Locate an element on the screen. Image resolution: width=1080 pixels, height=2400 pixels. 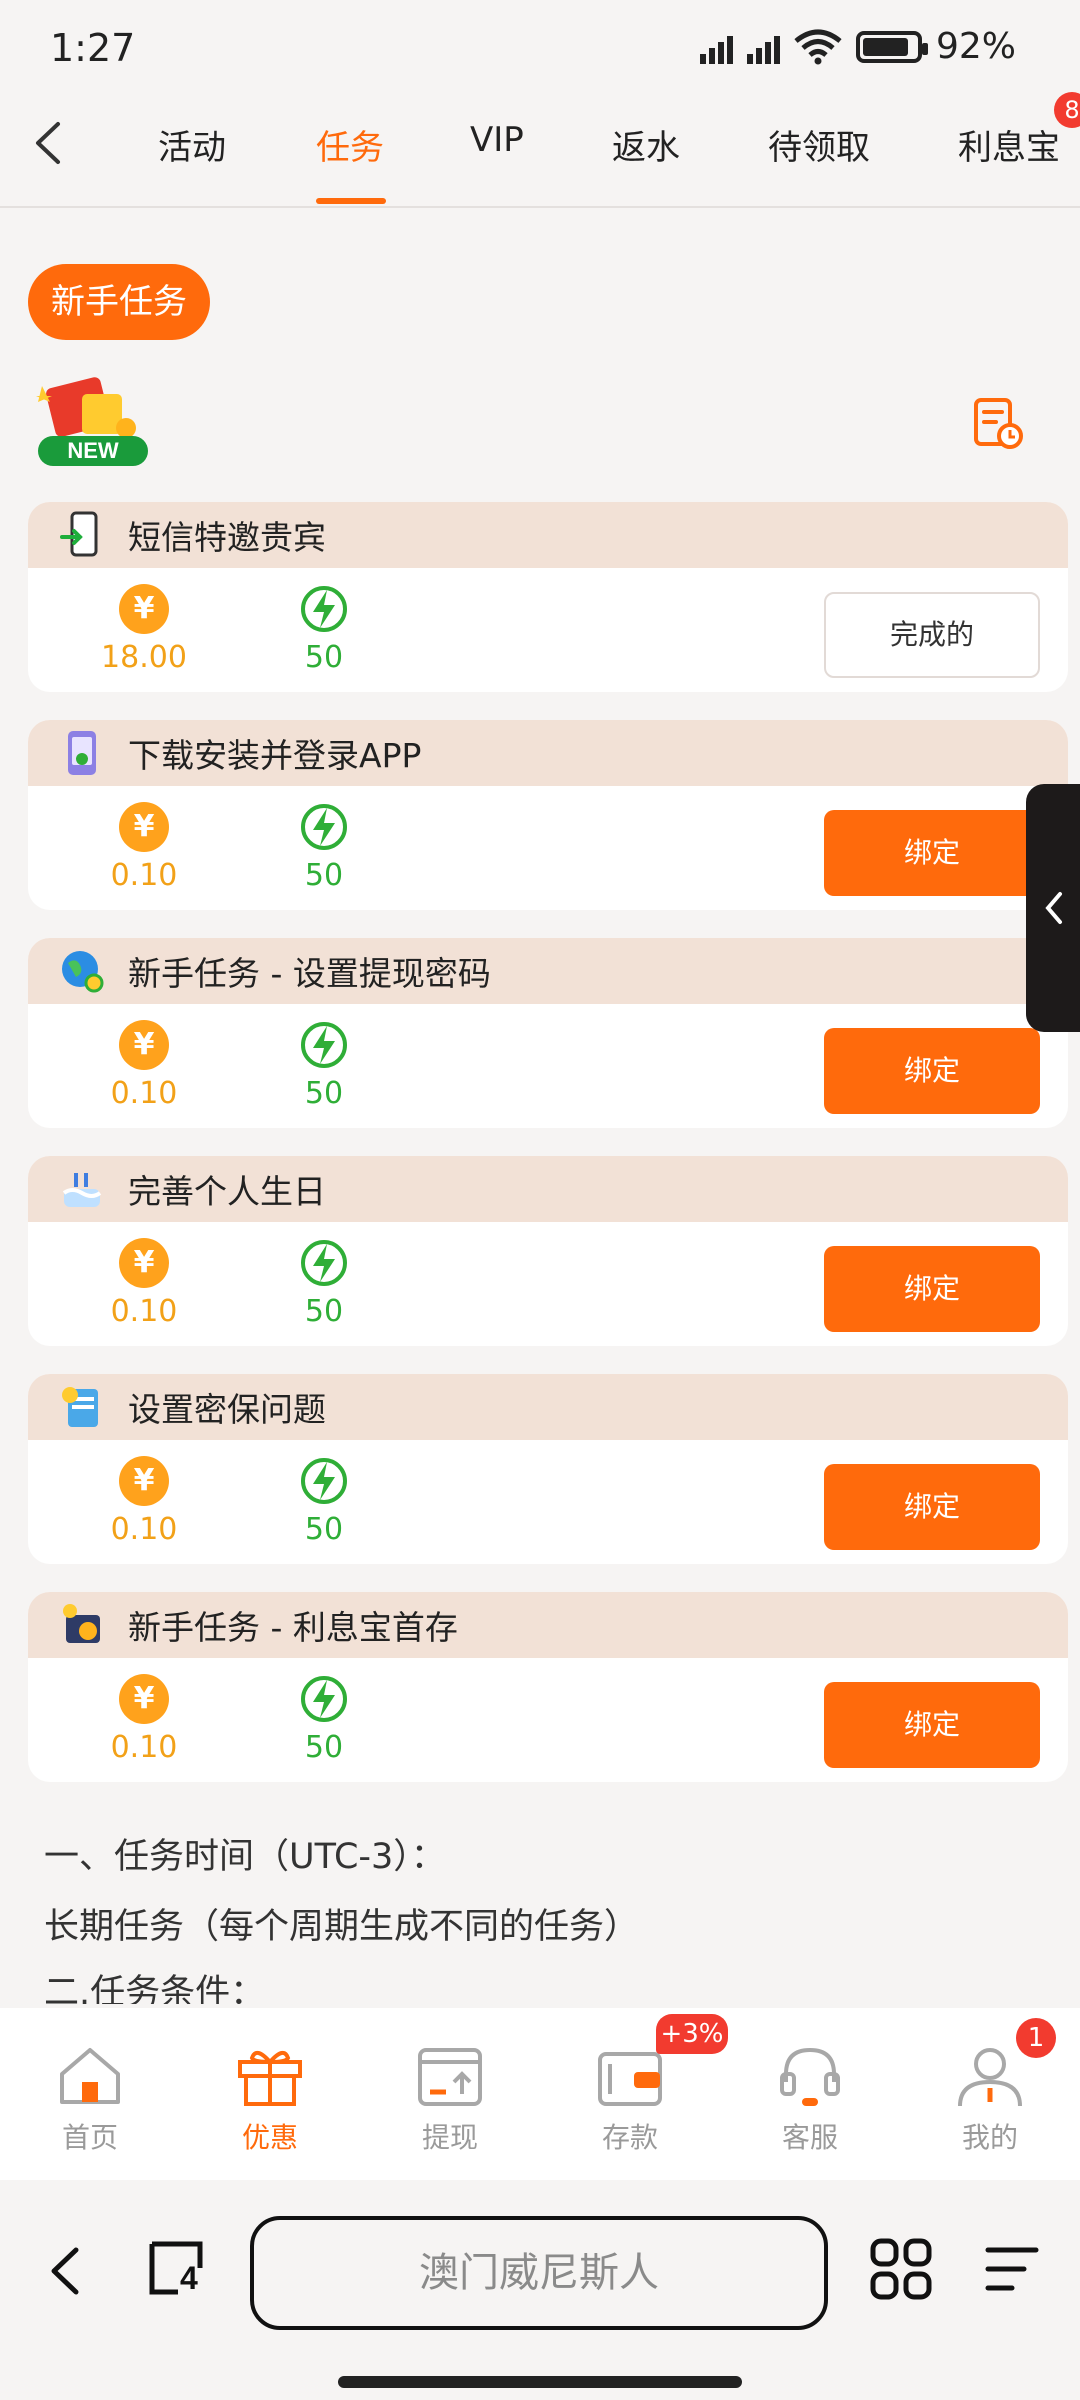
nav-withdraw: 提现 is located at coordinates (450, 2100).